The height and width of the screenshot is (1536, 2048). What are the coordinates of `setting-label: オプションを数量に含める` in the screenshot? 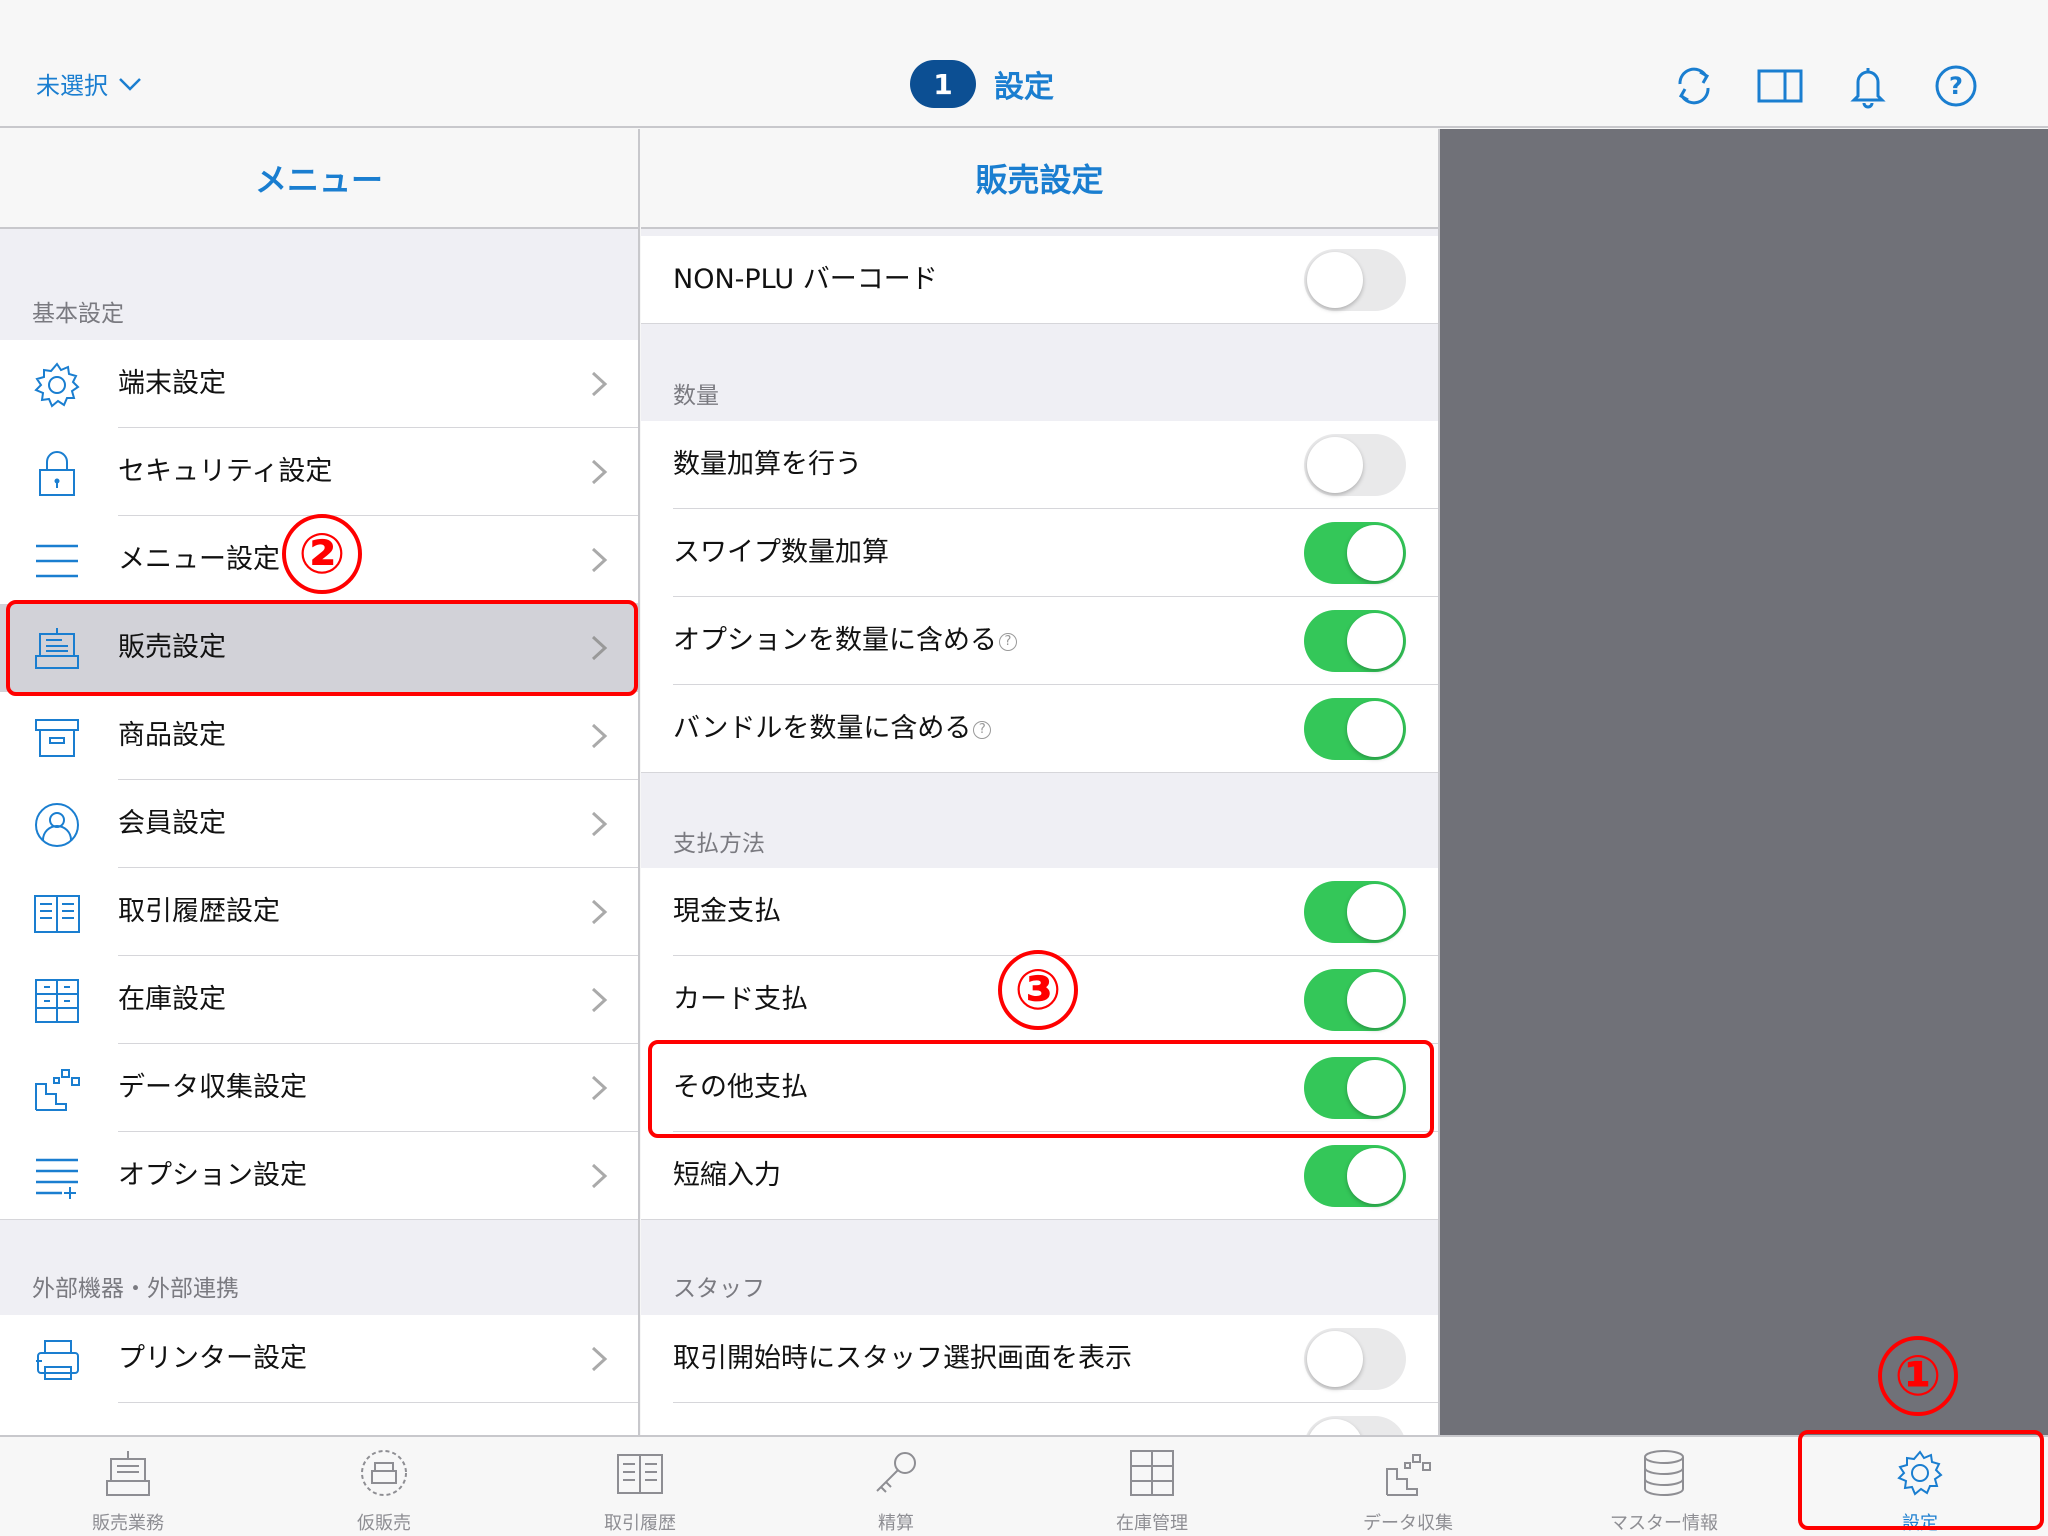 It's located at (835, 640).